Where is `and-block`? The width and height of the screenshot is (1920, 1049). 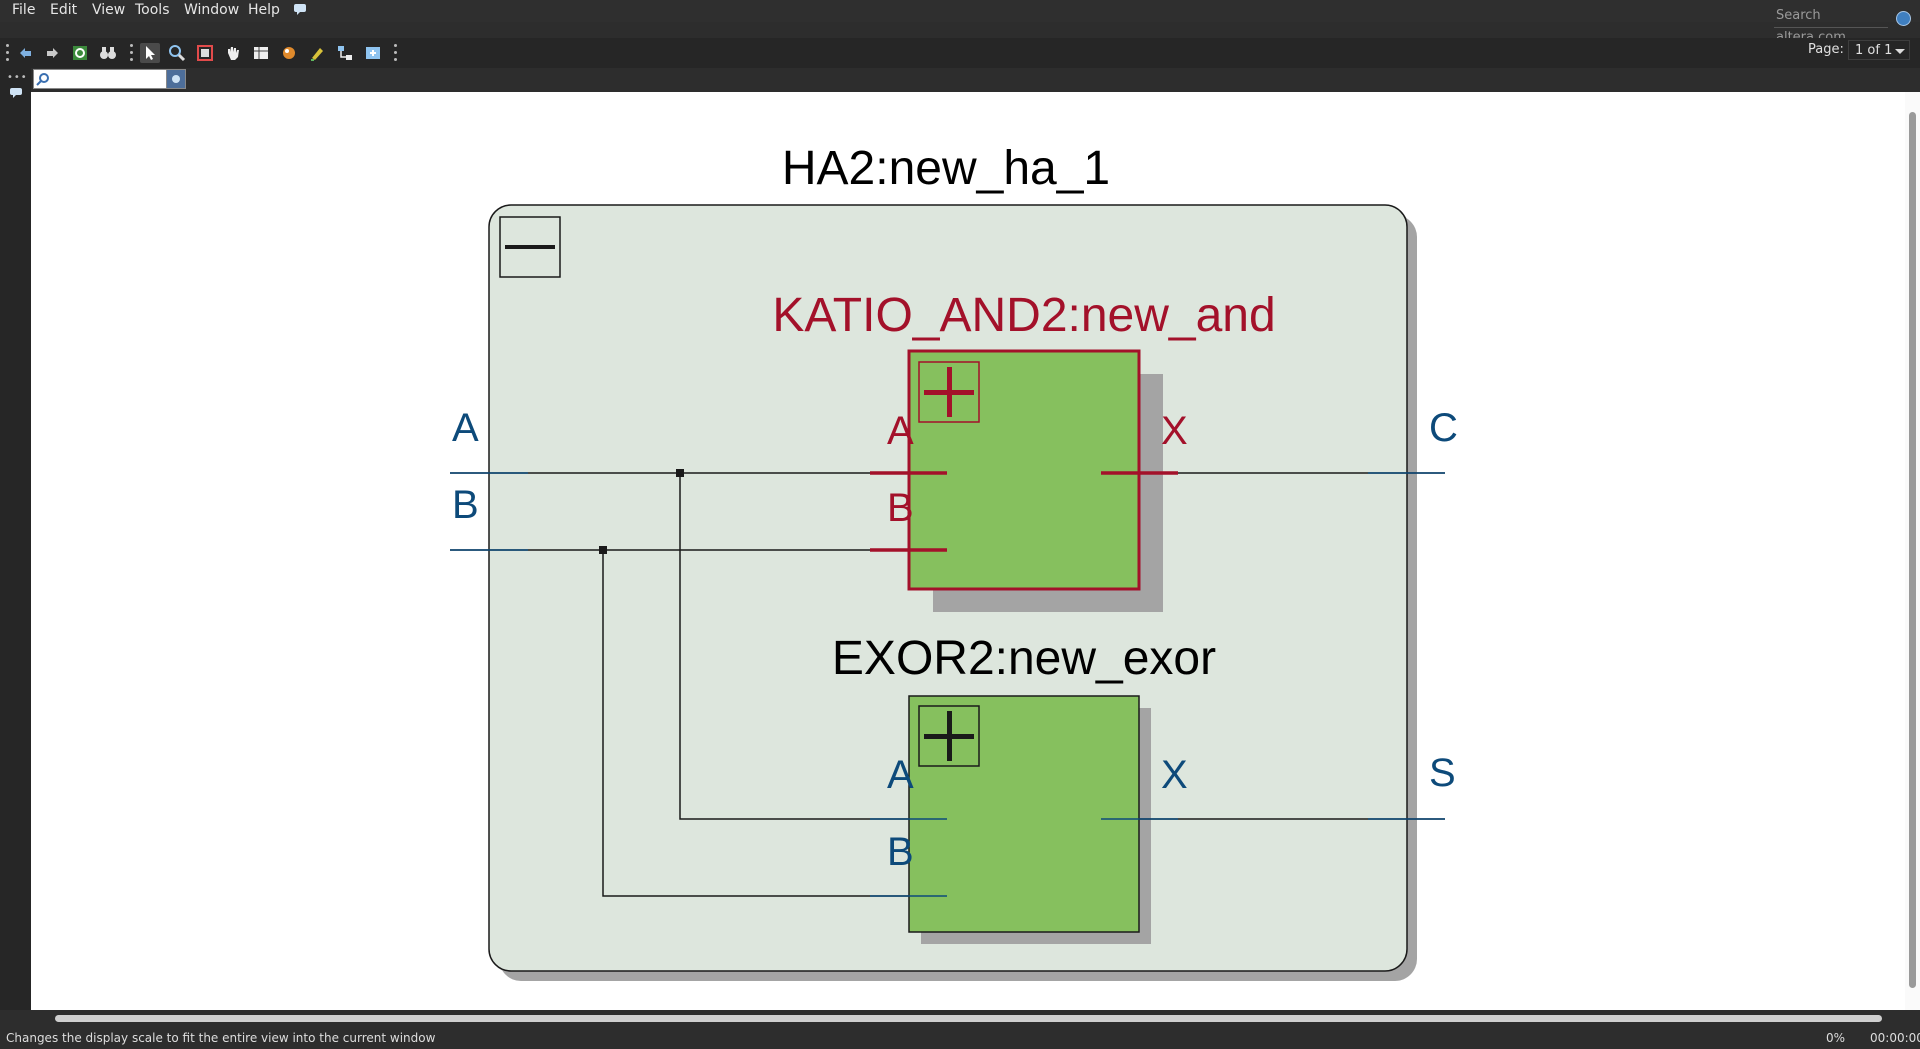
and-block is located at coordinates (1024, 470).